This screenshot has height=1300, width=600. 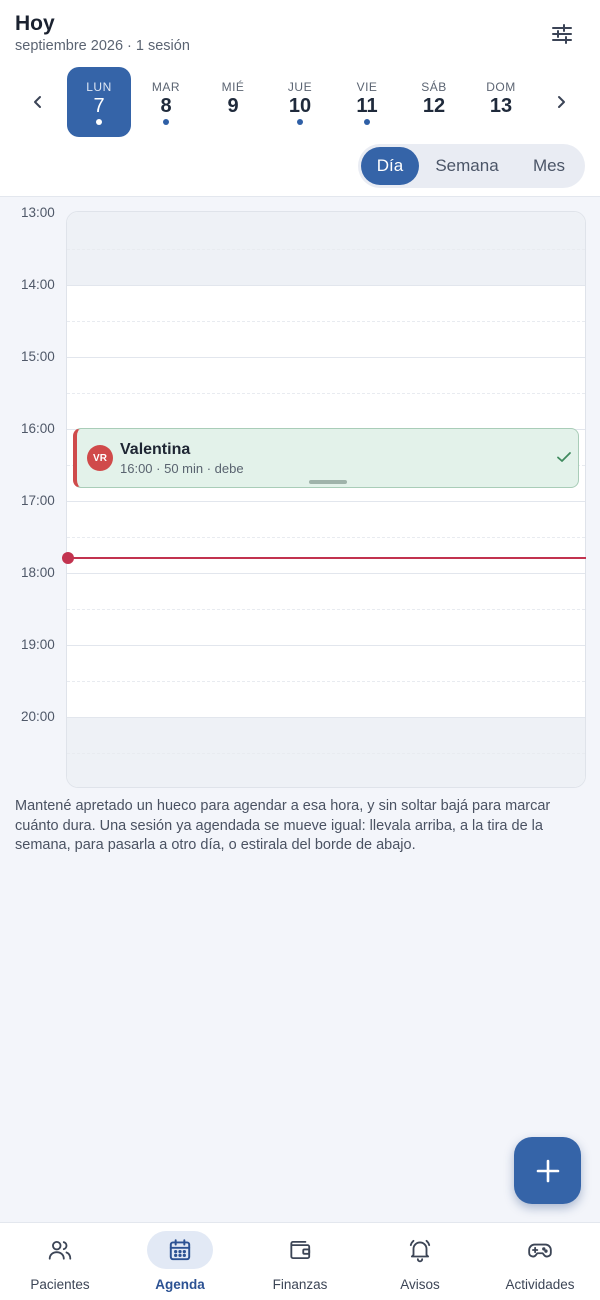 I want to click on session-event: VR Valentina 16:00 · 50 min · debe, so click(x=326, y=458).